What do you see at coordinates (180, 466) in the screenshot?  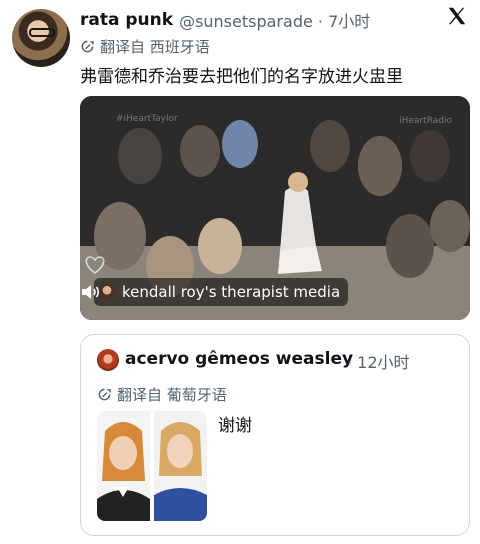 I see `quoted-photo-right` at bounding box center [180, 466].